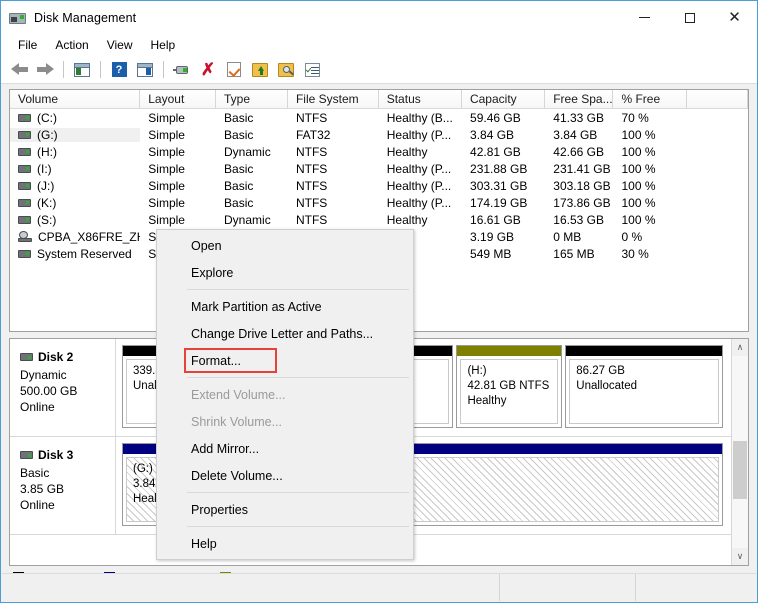 This screenshot has width=758, height=603. Describe the element at coordinates (234, 70) in the screenshot. I see `properties-icon` at that location.